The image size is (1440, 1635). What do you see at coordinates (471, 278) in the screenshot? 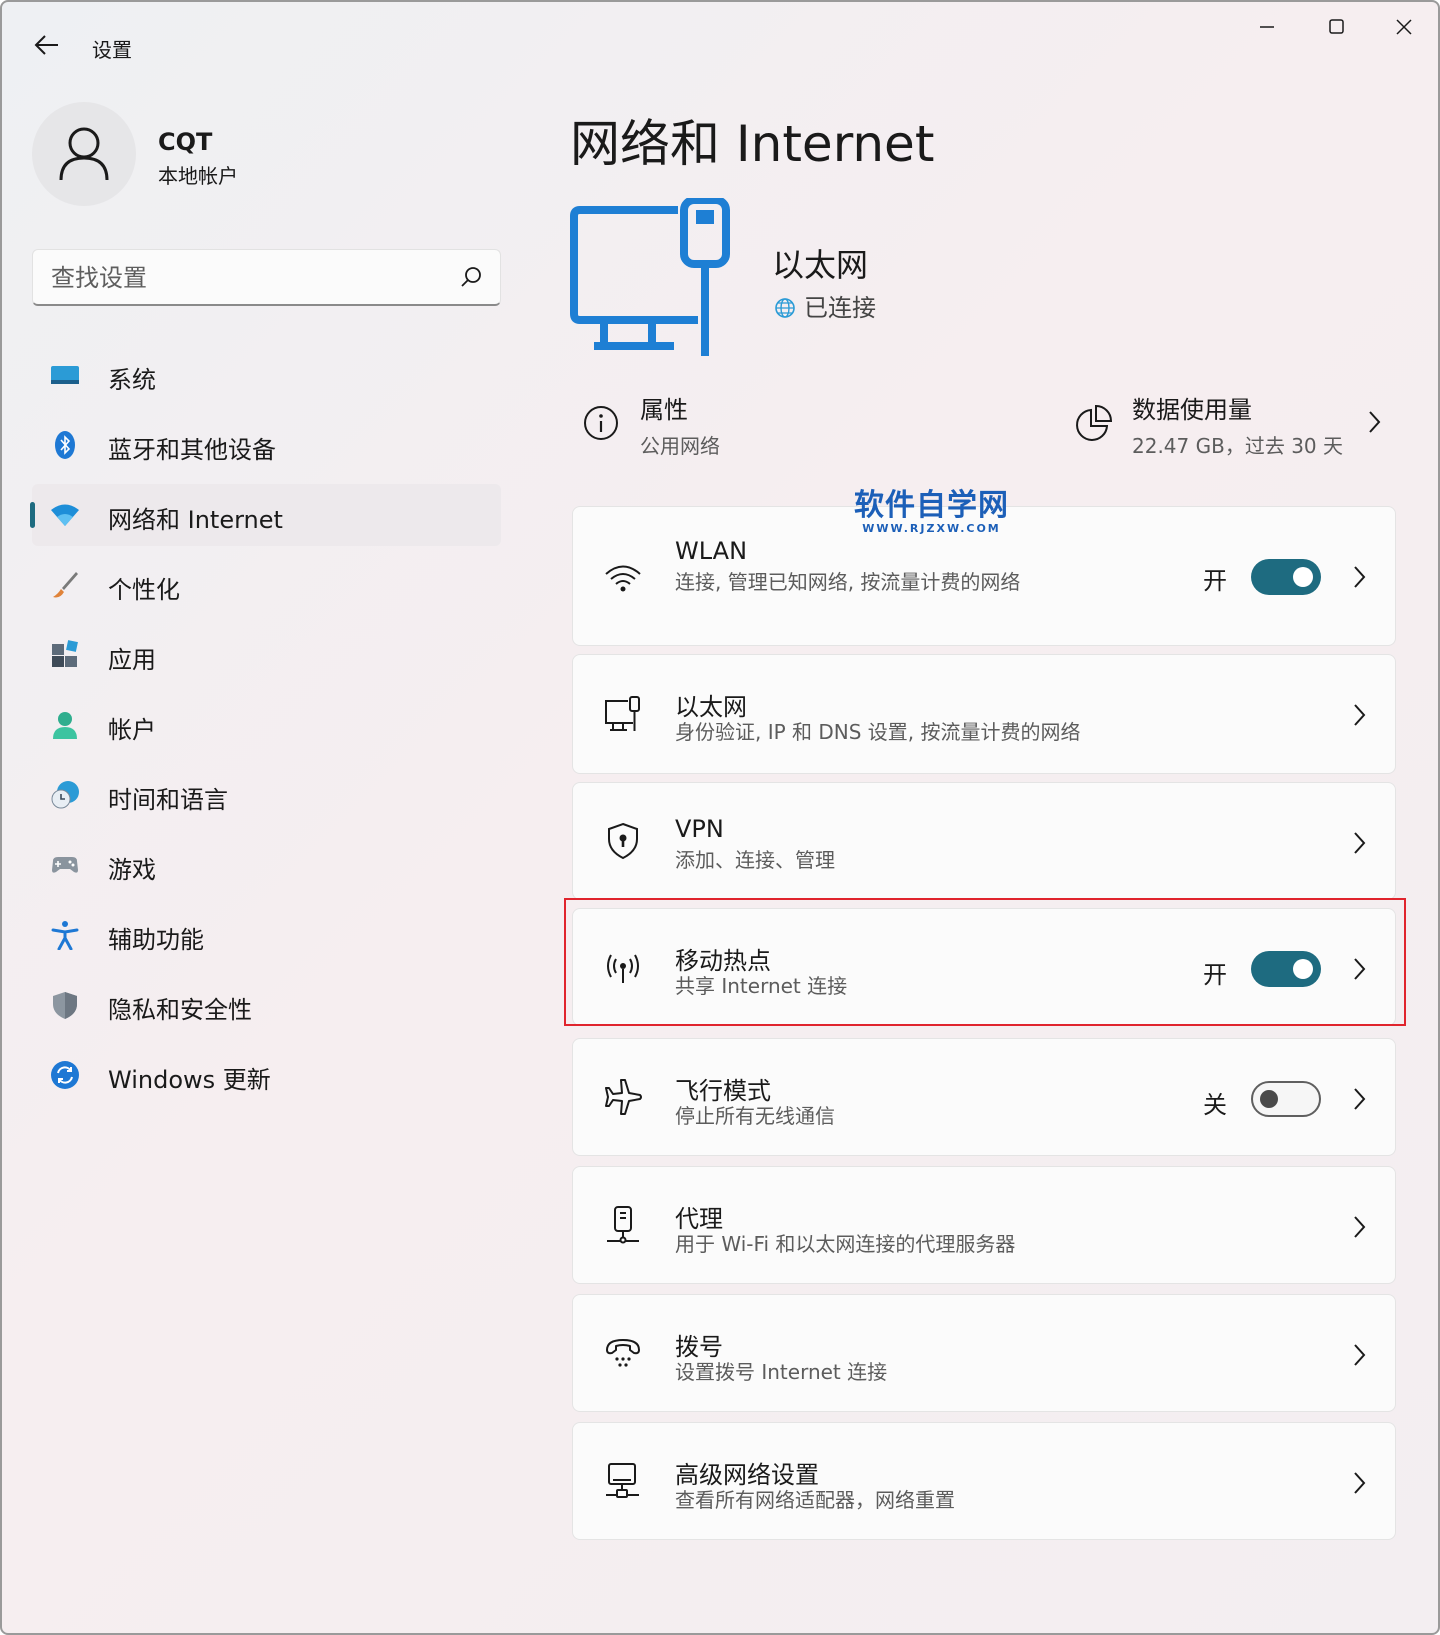
I see `search-icon` at bounding box center [471, 278].